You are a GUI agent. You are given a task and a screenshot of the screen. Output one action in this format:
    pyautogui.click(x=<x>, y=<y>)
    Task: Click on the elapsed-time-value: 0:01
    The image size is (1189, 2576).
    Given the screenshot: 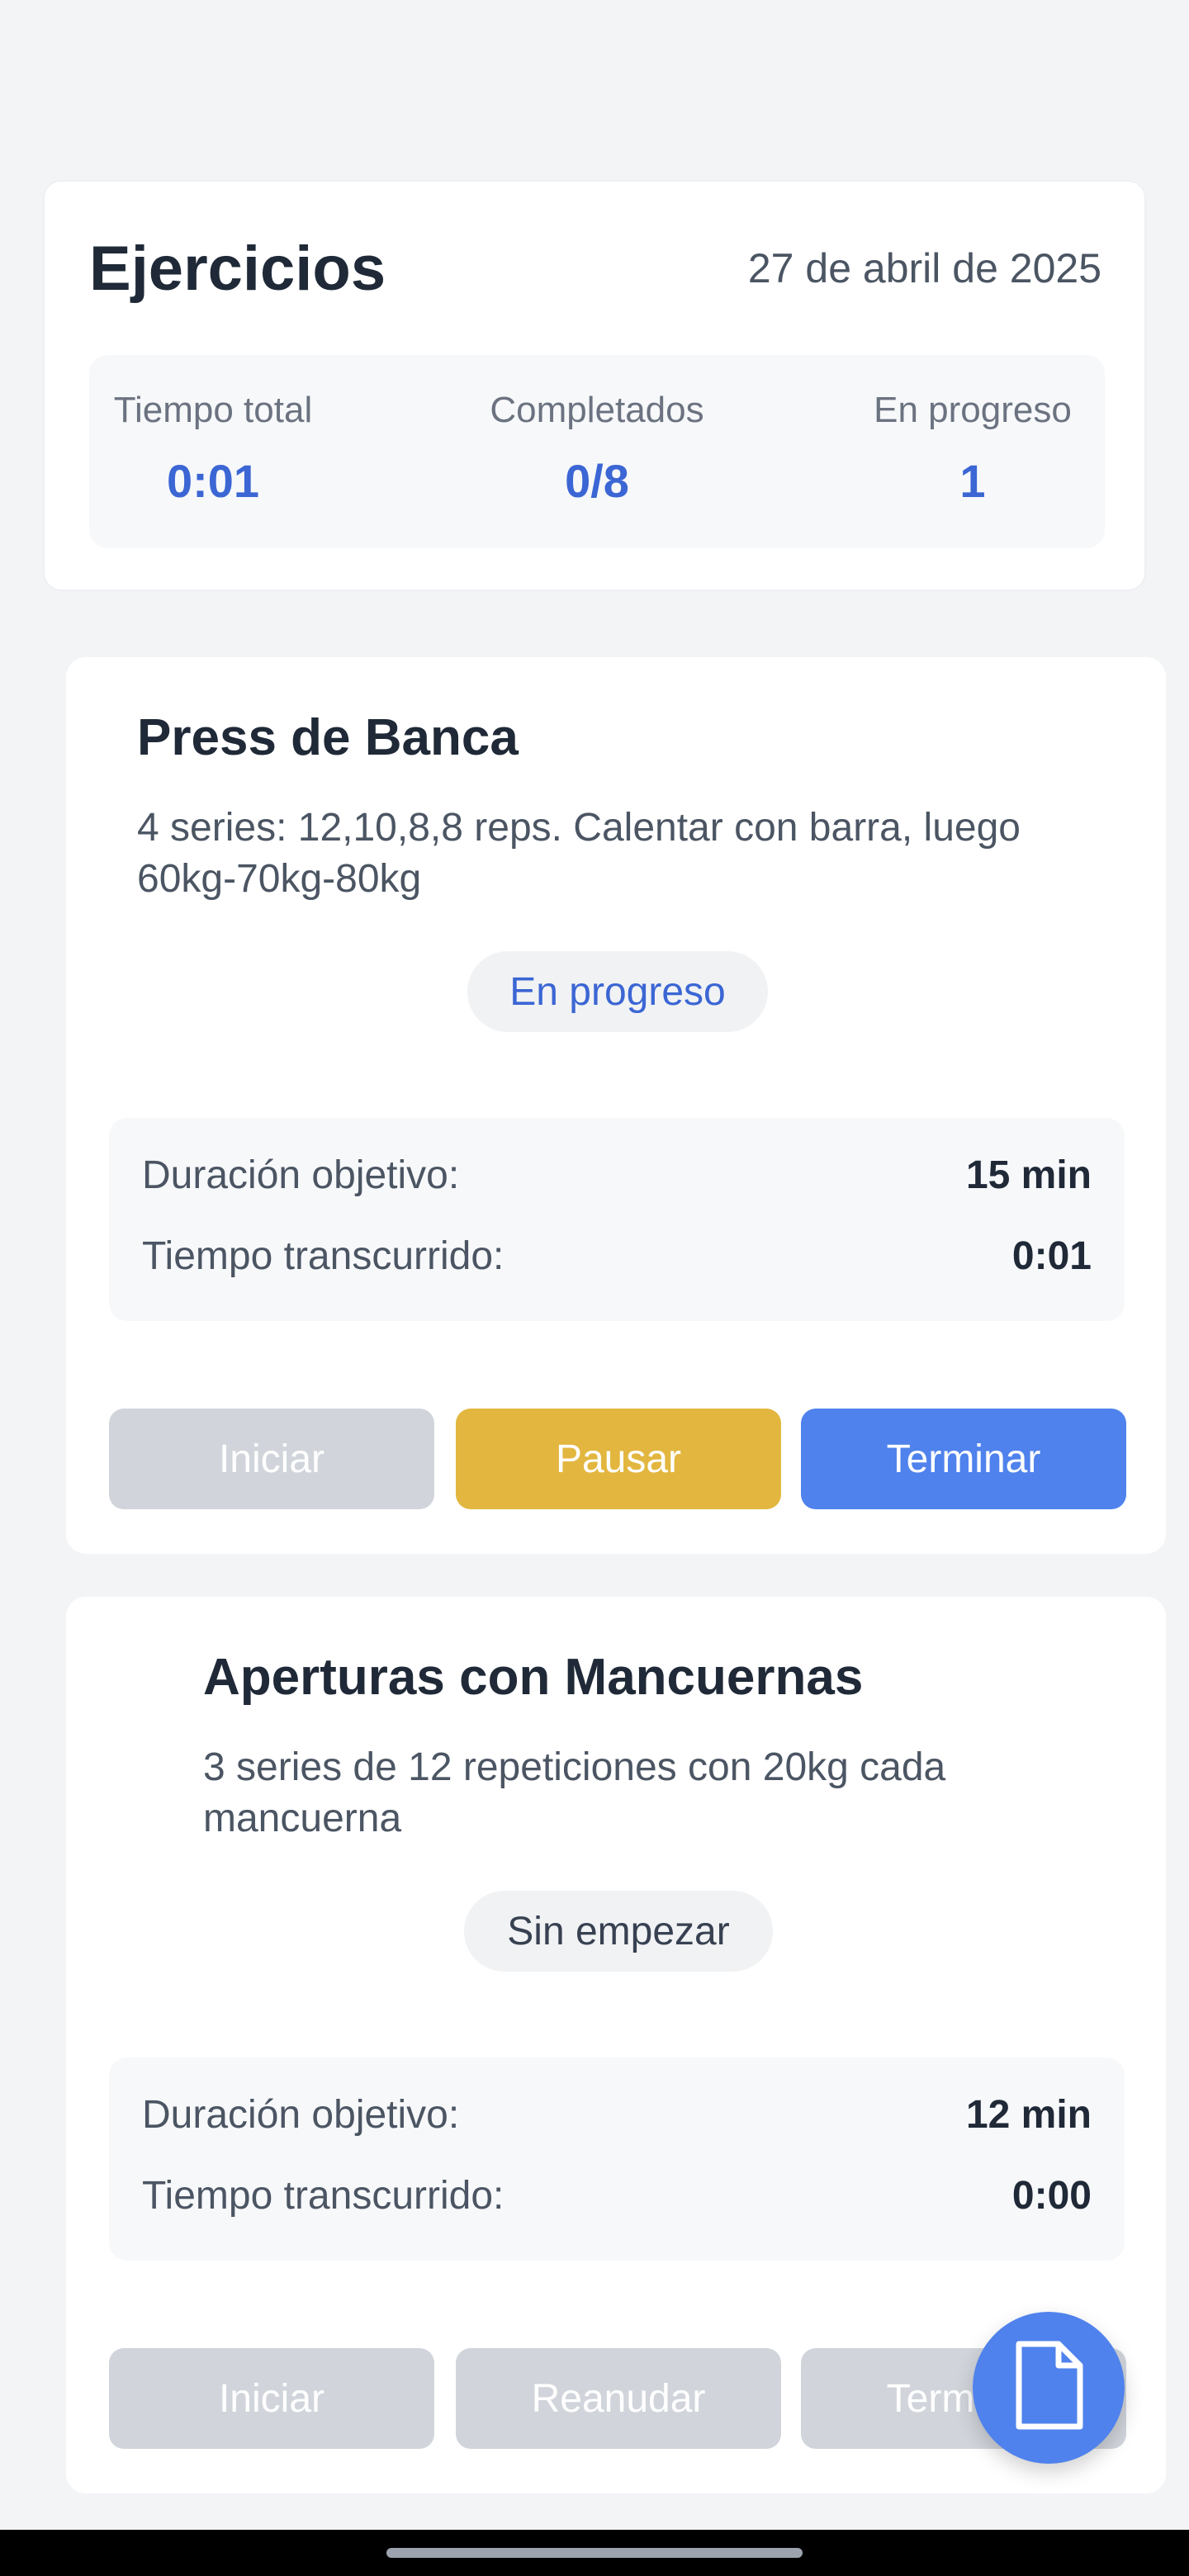 What is the action you would take?
    pyautogui.click(x=1051, y=1256)
    